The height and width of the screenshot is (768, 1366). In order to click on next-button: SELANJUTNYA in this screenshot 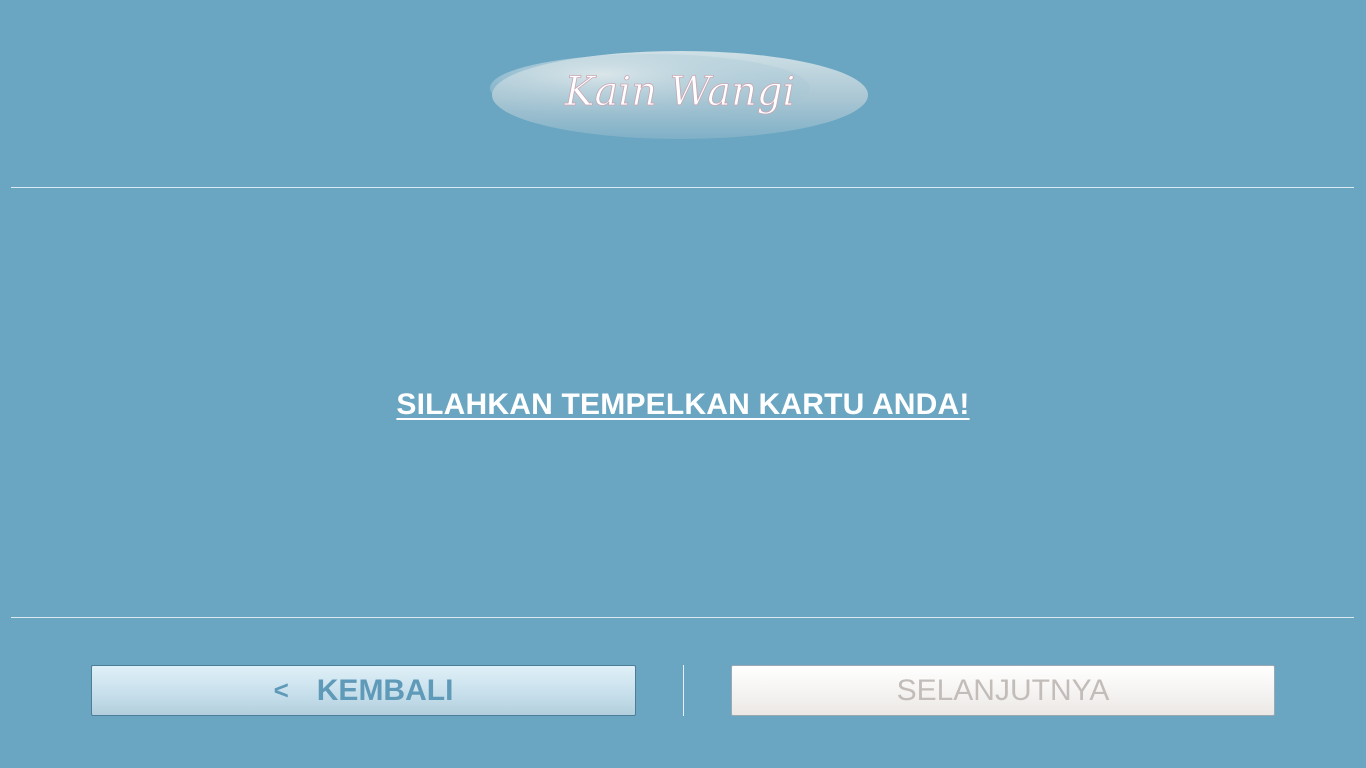, I will do `click(1003, 690)`.